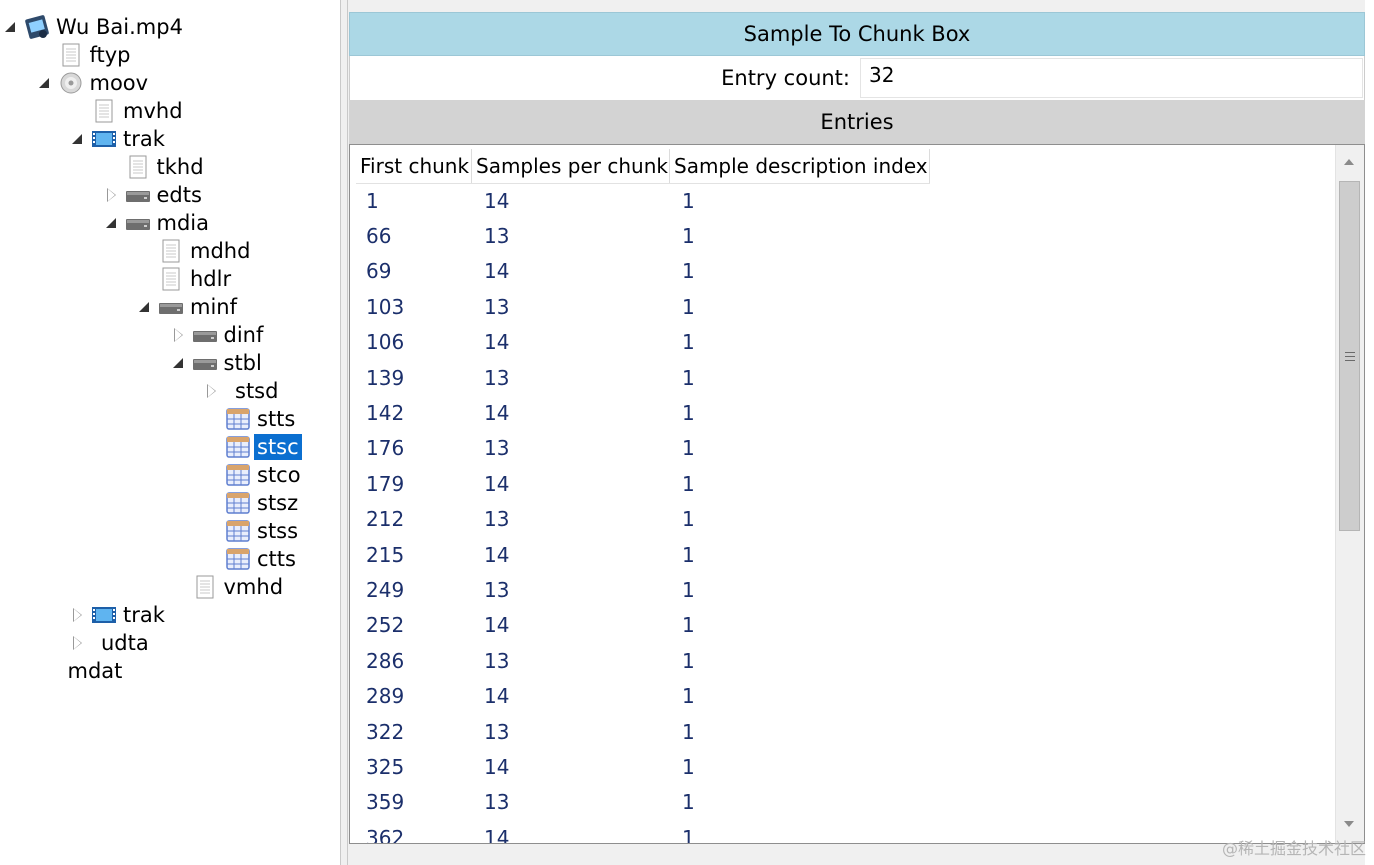 This screenshot has width=1374, height=865. Describe the element at coordinates (278, 503) in the screenshot. I see `tree-node-label: stsz` at that location.